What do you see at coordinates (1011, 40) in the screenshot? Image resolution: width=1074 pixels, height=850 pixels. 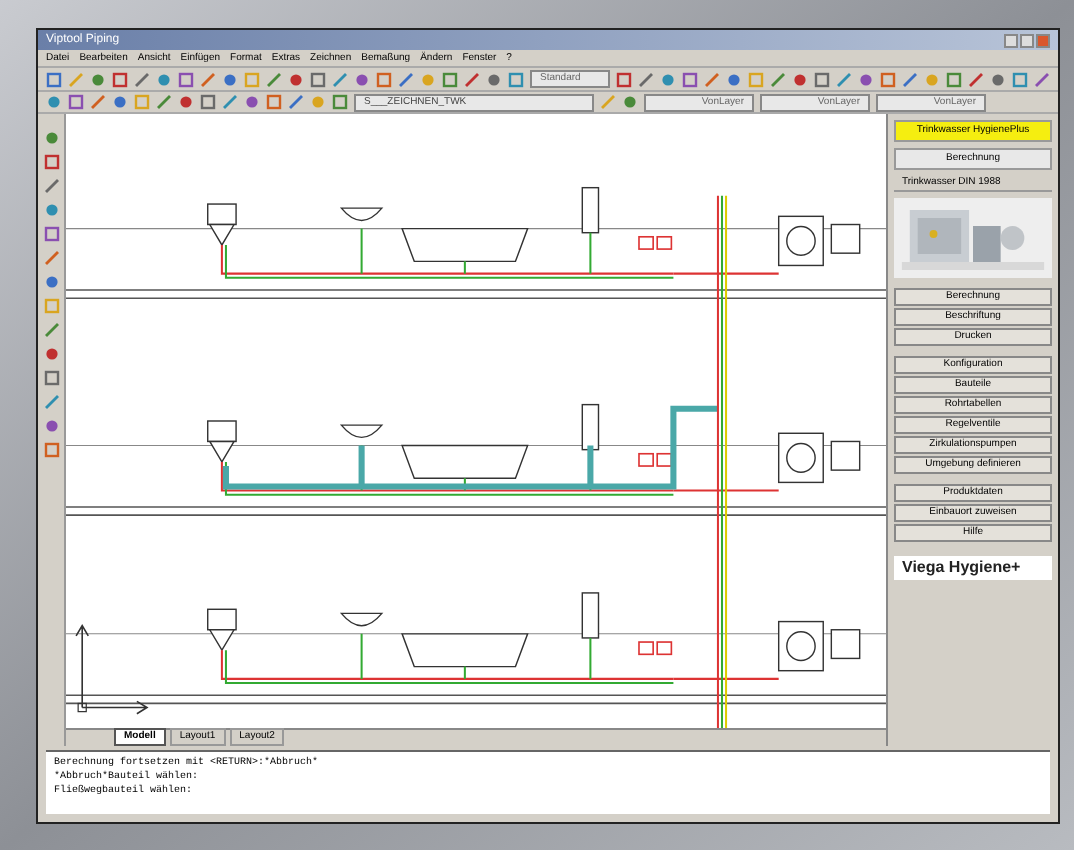 I see `minimize-button` at bounding box center [1011, 40].